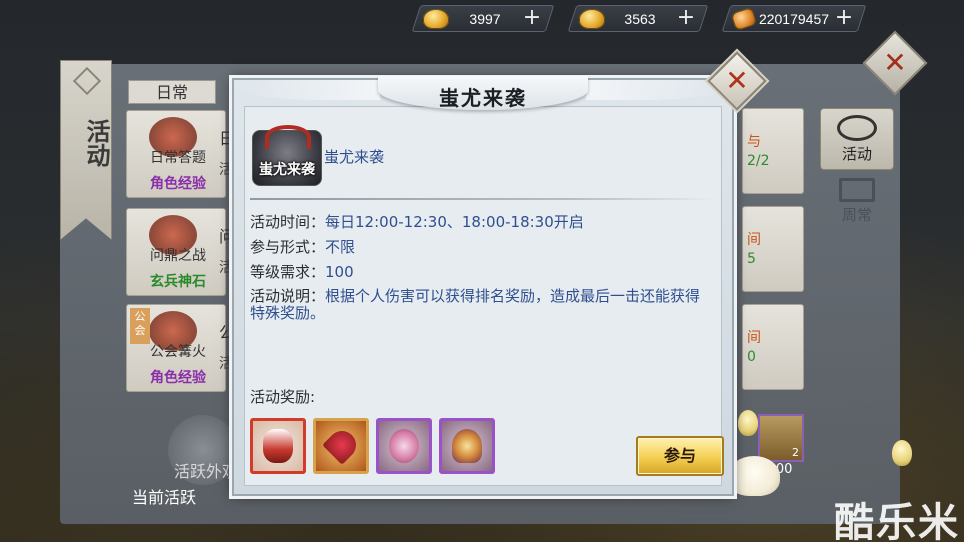  Describe the element at coordinates (288, 137) in the screenshot. I see `horns-icon` at that location.